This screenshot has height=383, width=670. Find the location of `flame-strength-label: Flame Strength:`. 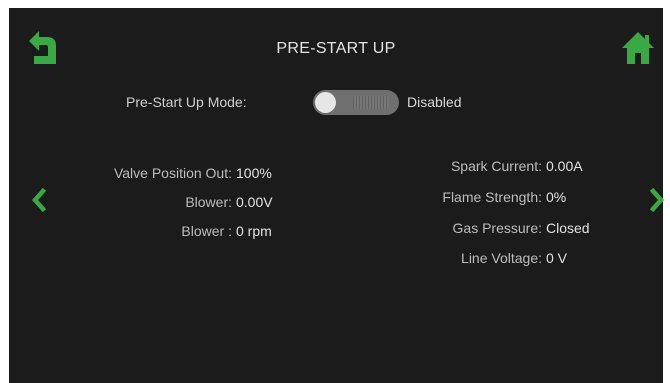

flame-strength-label: Flame Strength: is located at coordinates (492, 197).